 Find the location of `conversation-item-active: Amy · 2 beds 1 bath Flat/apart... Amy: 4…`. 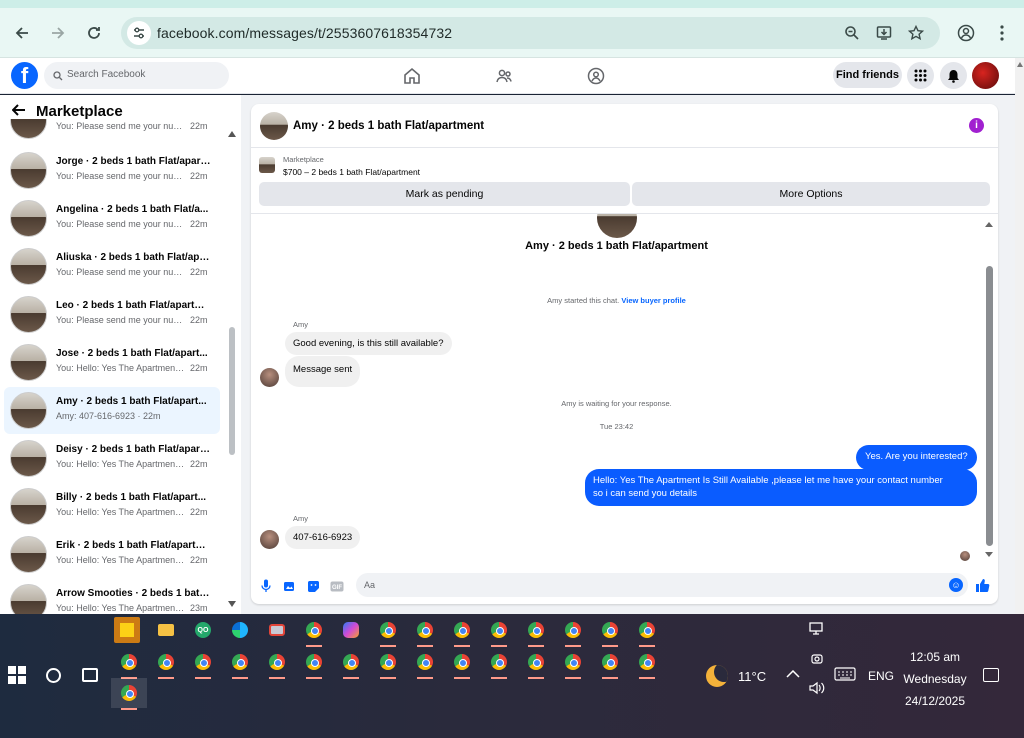

conversation-item-active: Amy · 2 beds 1 bath Flat/apart... Amy: 4… is located at coordinates (112, 410).